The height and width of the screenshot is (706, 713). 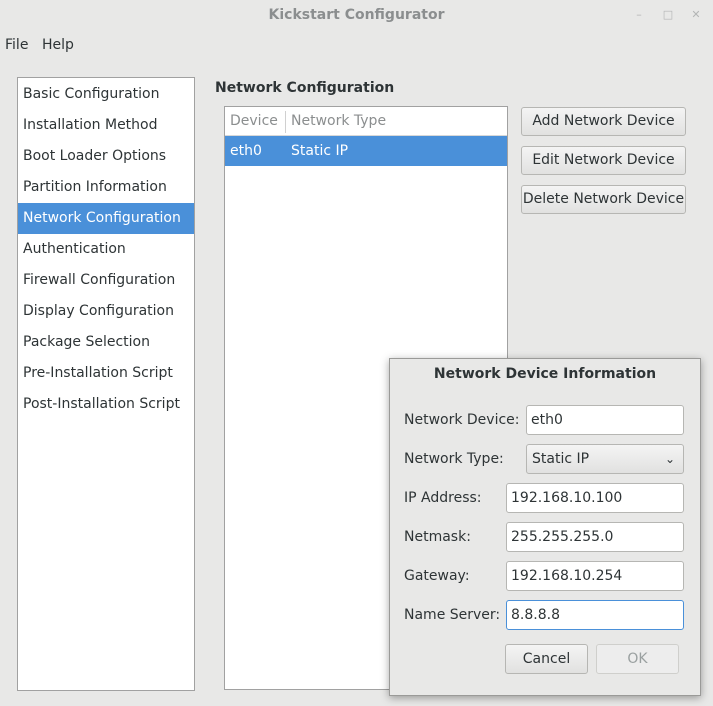 What do you see at coordinates (545, 374) in the screenshot?
I see `dialog-title: Network Device Information` at bounding box center [545, 374].